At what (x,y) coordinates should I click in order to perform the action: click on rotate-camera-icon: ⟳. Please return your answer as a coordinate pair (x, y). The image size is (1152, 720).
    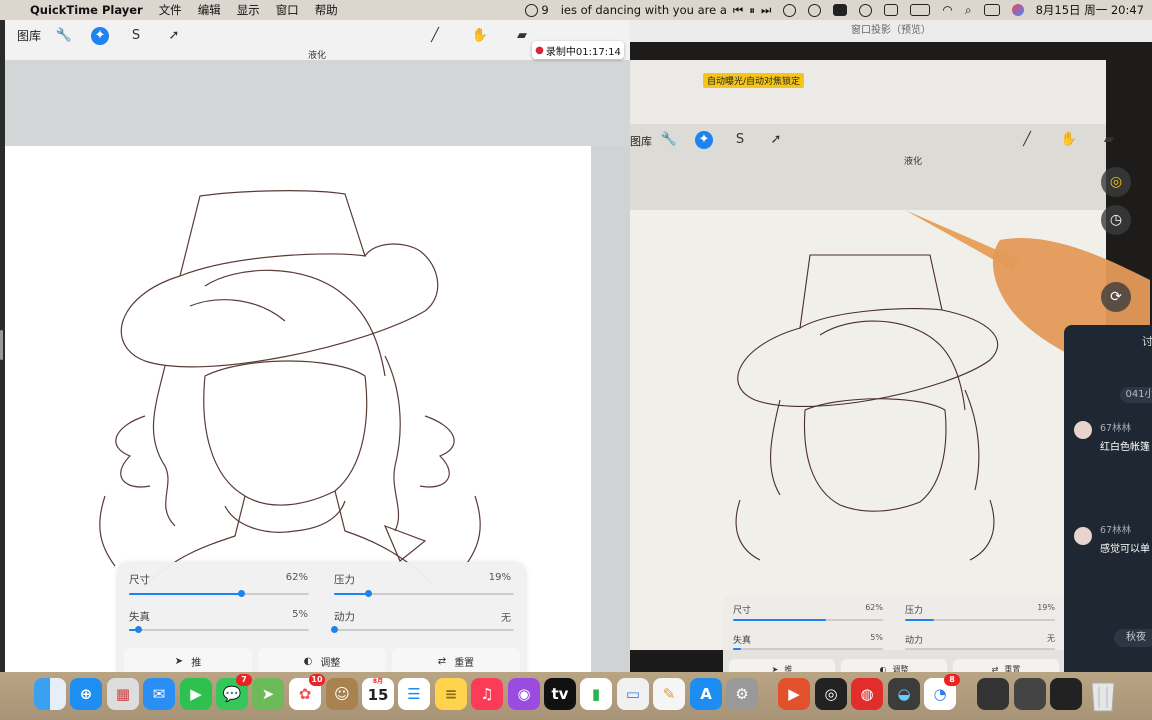
    Looking at the image, I should click on (1116, 297).